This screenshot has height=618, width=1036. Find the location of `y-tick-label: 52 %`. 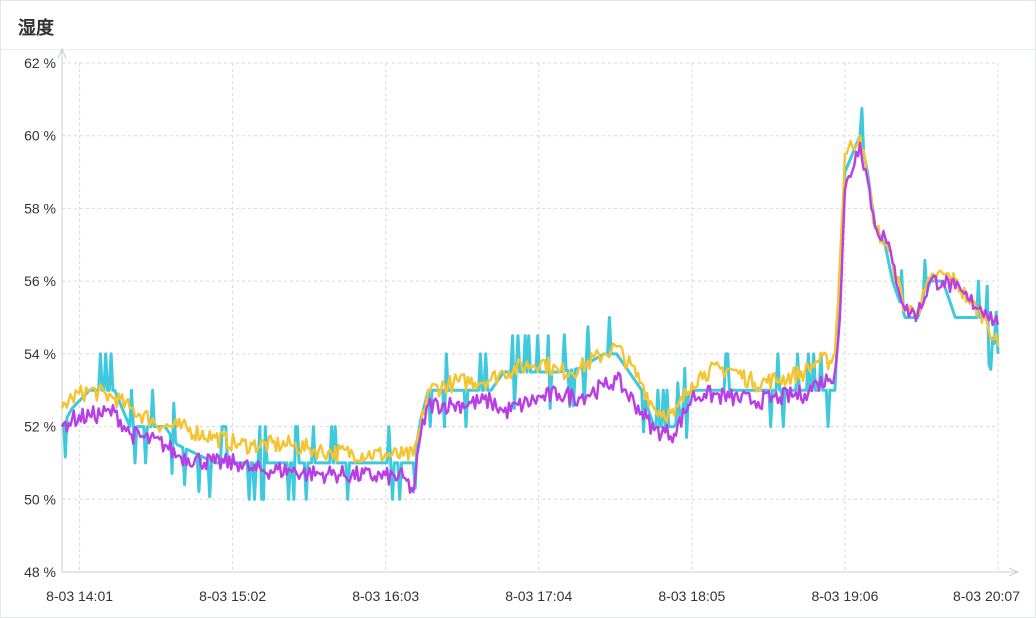

y-tick-label: 52 % is located at coordinates (40, 427).